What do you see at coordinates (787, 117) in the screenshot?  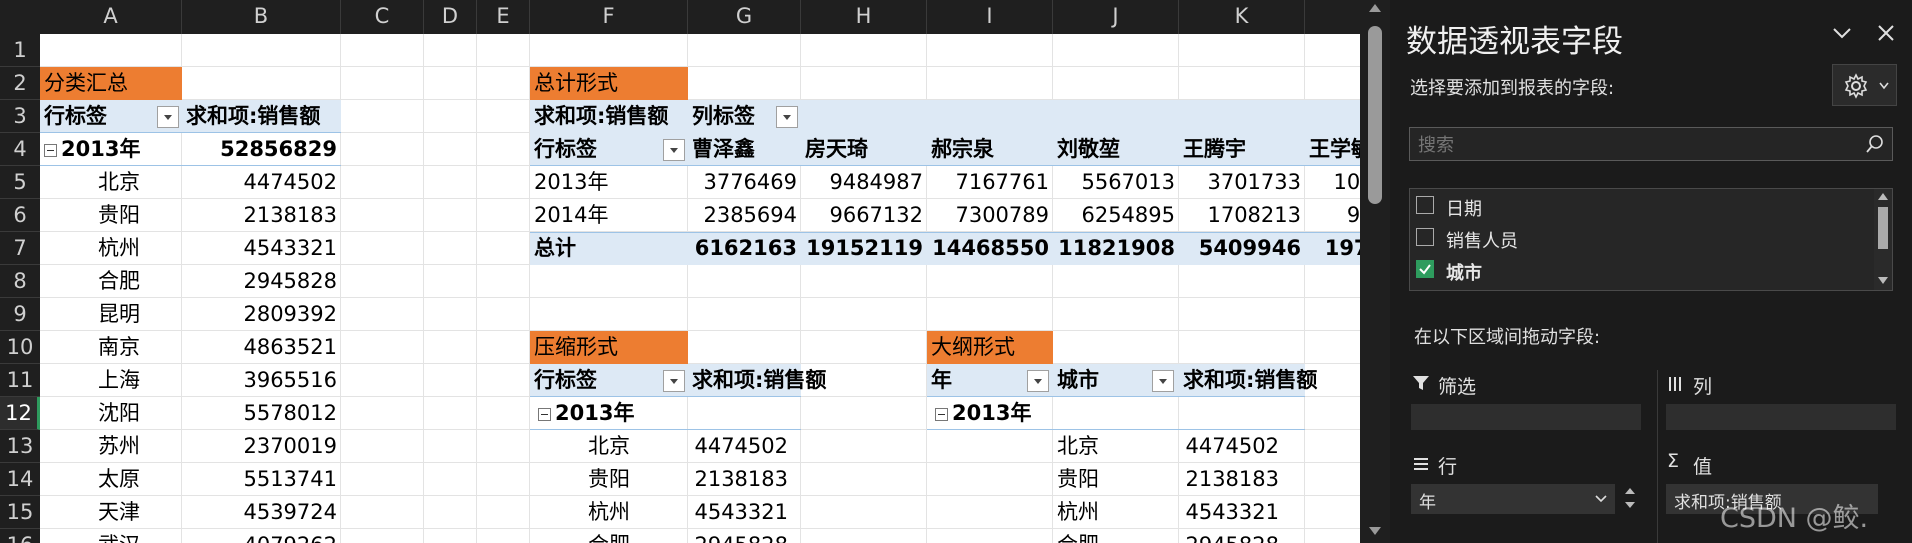 I see `column-label-filter-dropdown` at bounding box center [787, 117].